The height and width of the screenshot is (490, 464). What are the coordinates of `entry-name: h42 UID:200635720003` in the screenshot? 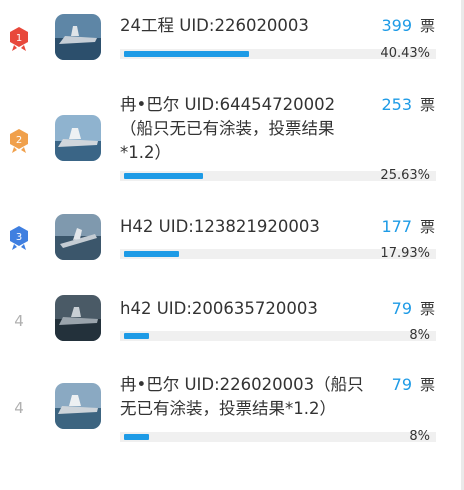 It's located at (219, 308).